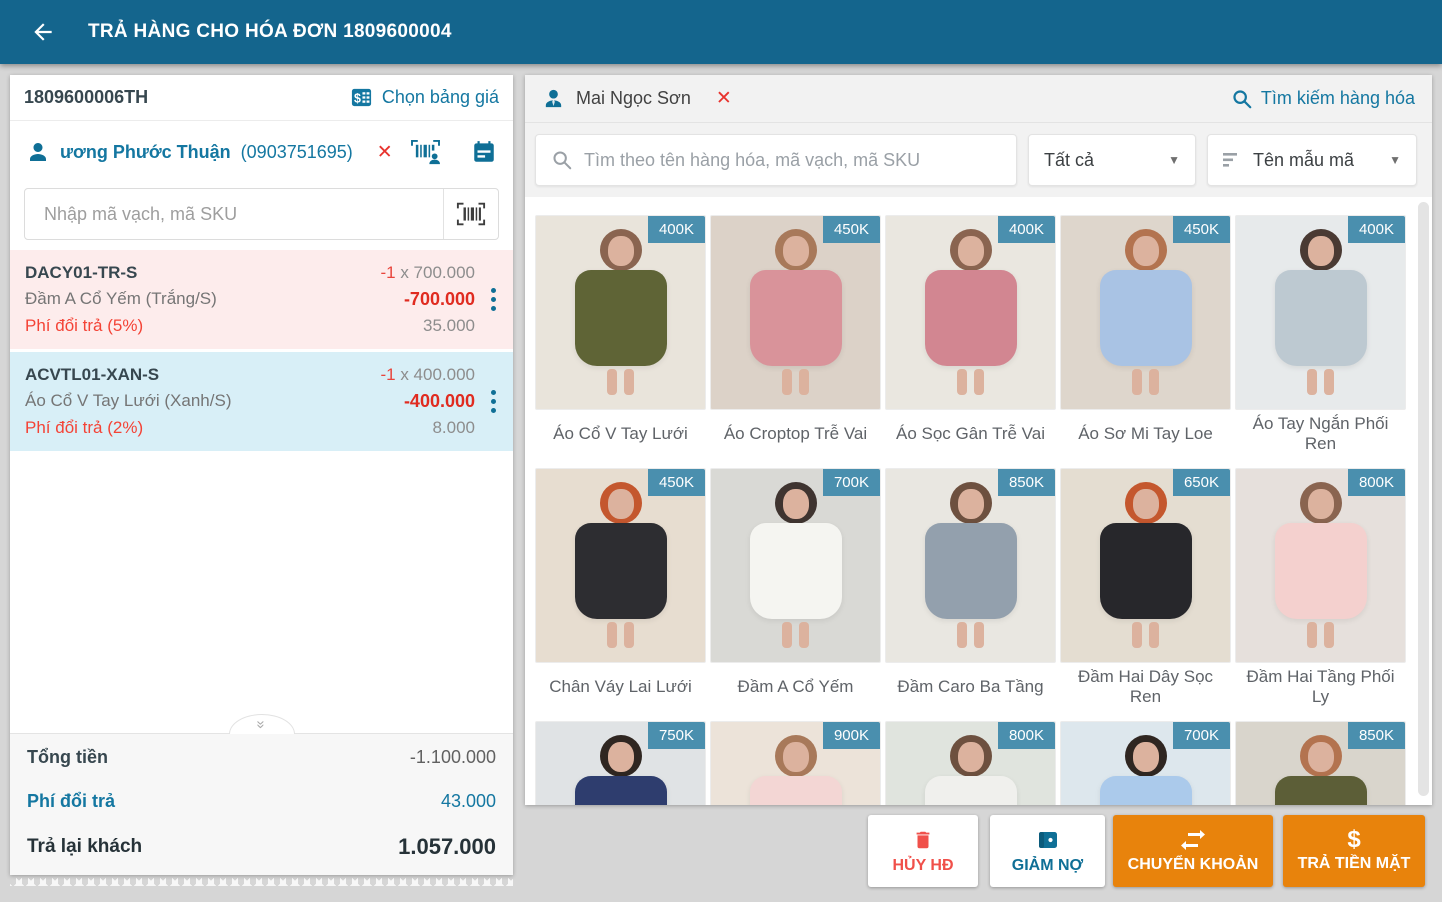 This screenshot has height=902, width=1442. Describe the element at coordinates (470, 214) in the screenshot. I see `barcode-scan-icon` at that location.